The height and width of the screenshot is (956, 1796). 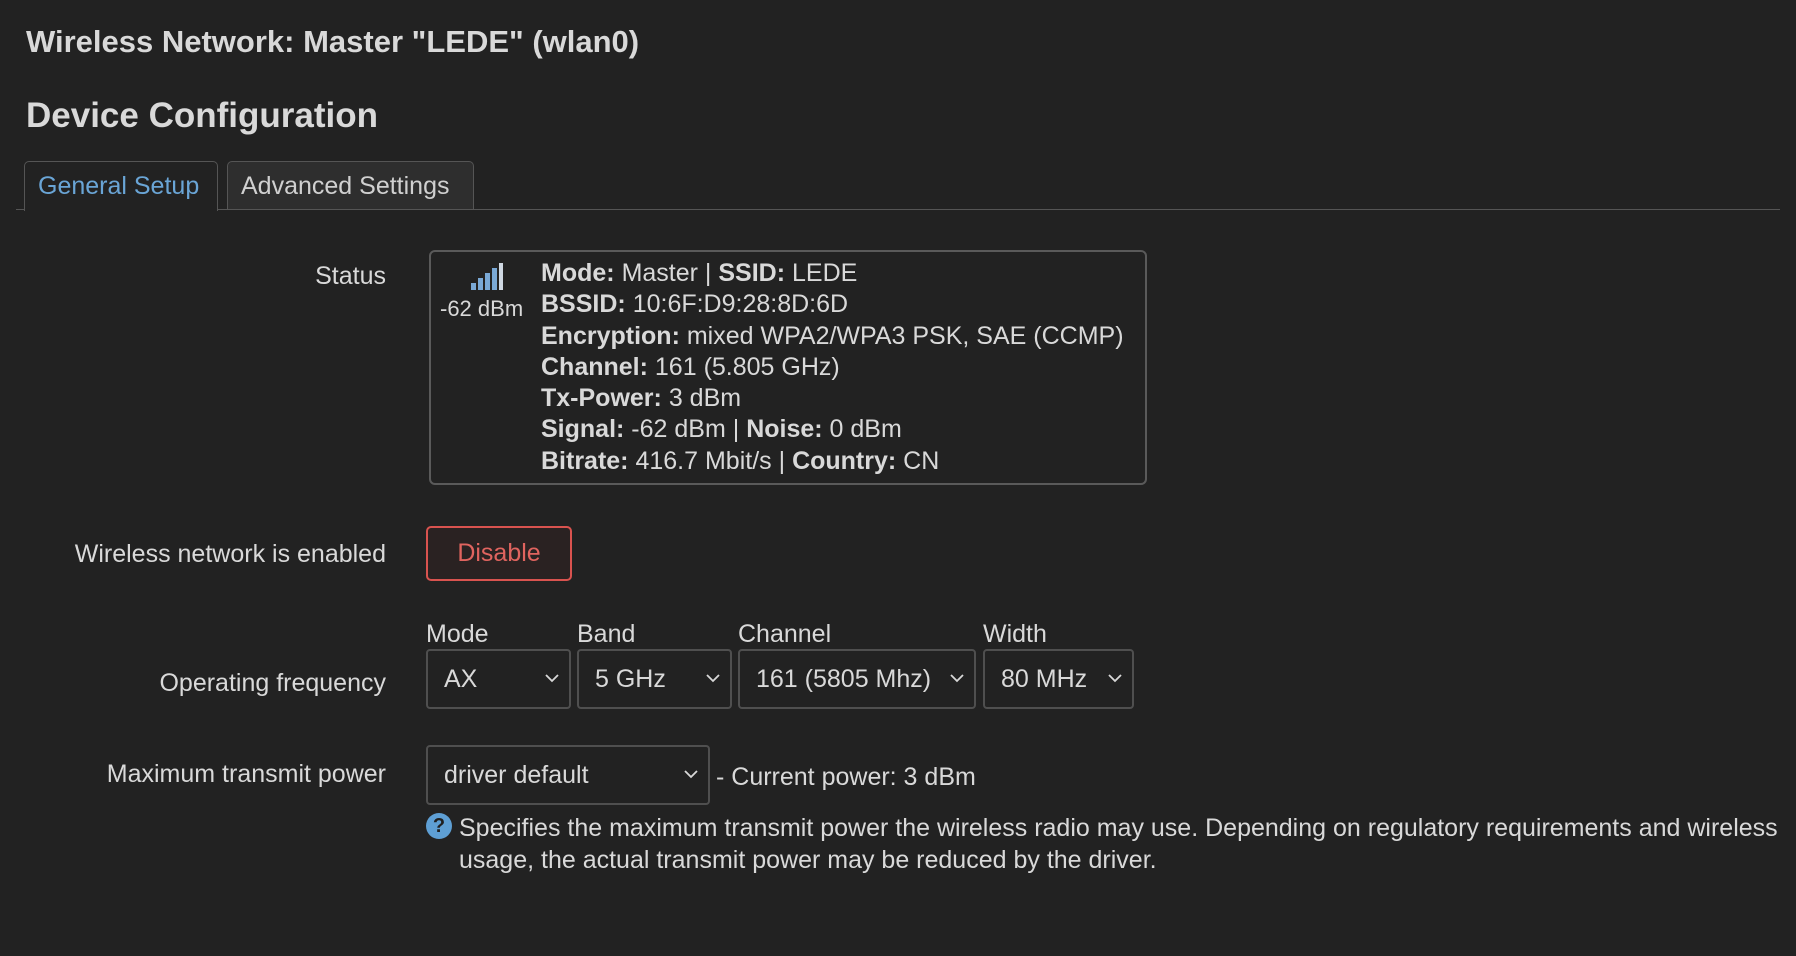 I want to click on txpower-select-value: driver default, so click(x=516, y=775).